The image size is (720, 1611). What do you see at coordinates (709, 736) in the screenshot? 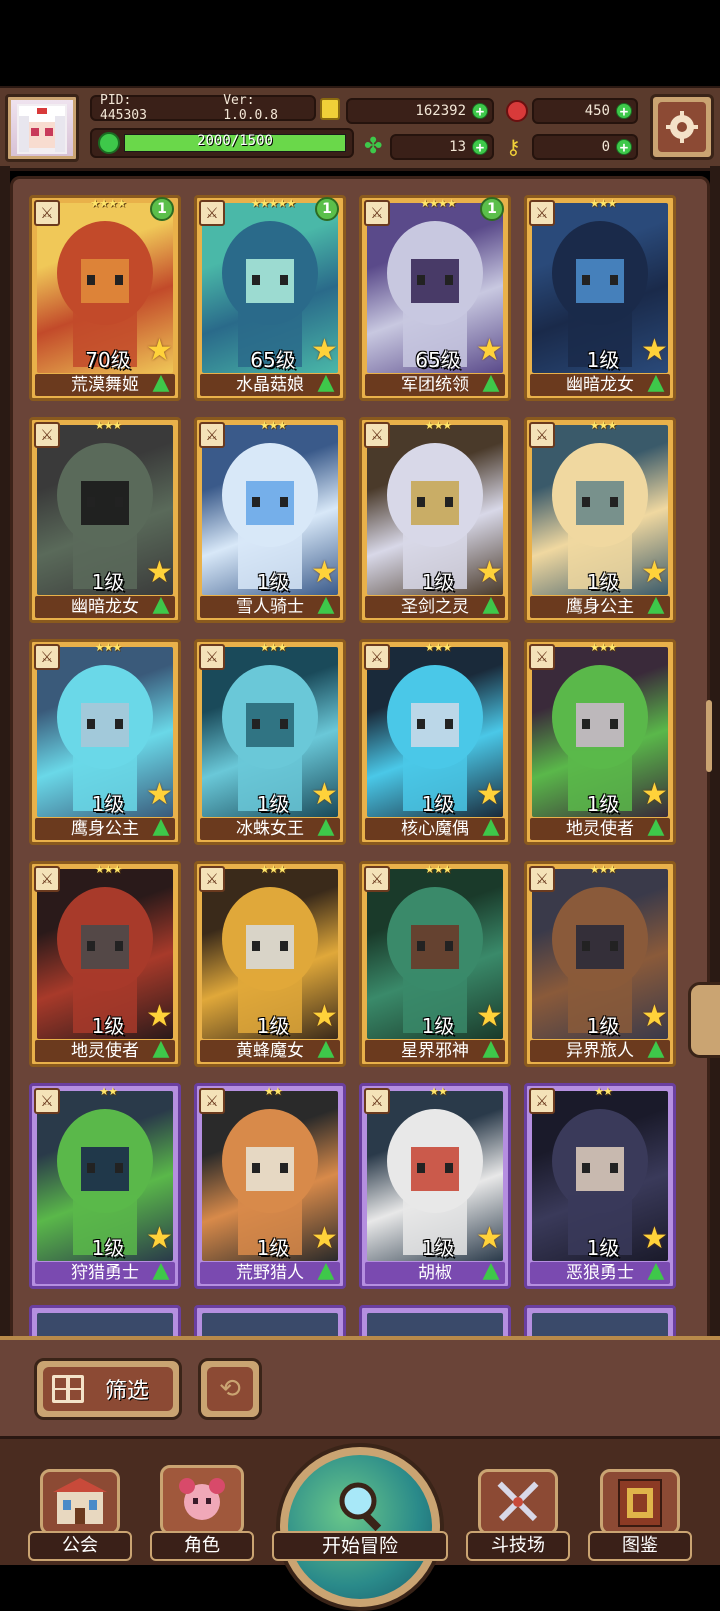
I see `roster-scrollbar` at bounding box center [709, 736].